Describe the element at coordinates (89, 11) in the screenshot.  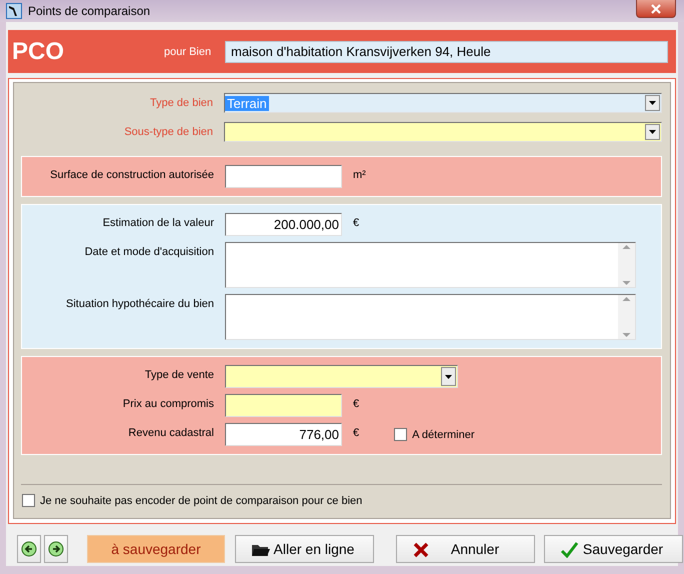
I see `window-title: Points de comparaison` at that location.